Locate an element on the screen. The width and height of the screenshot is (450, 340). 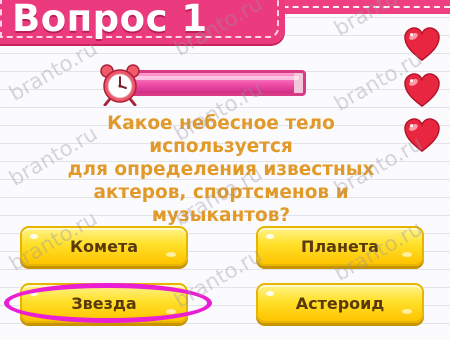
timer-bar is located at coordinates (217, 83).